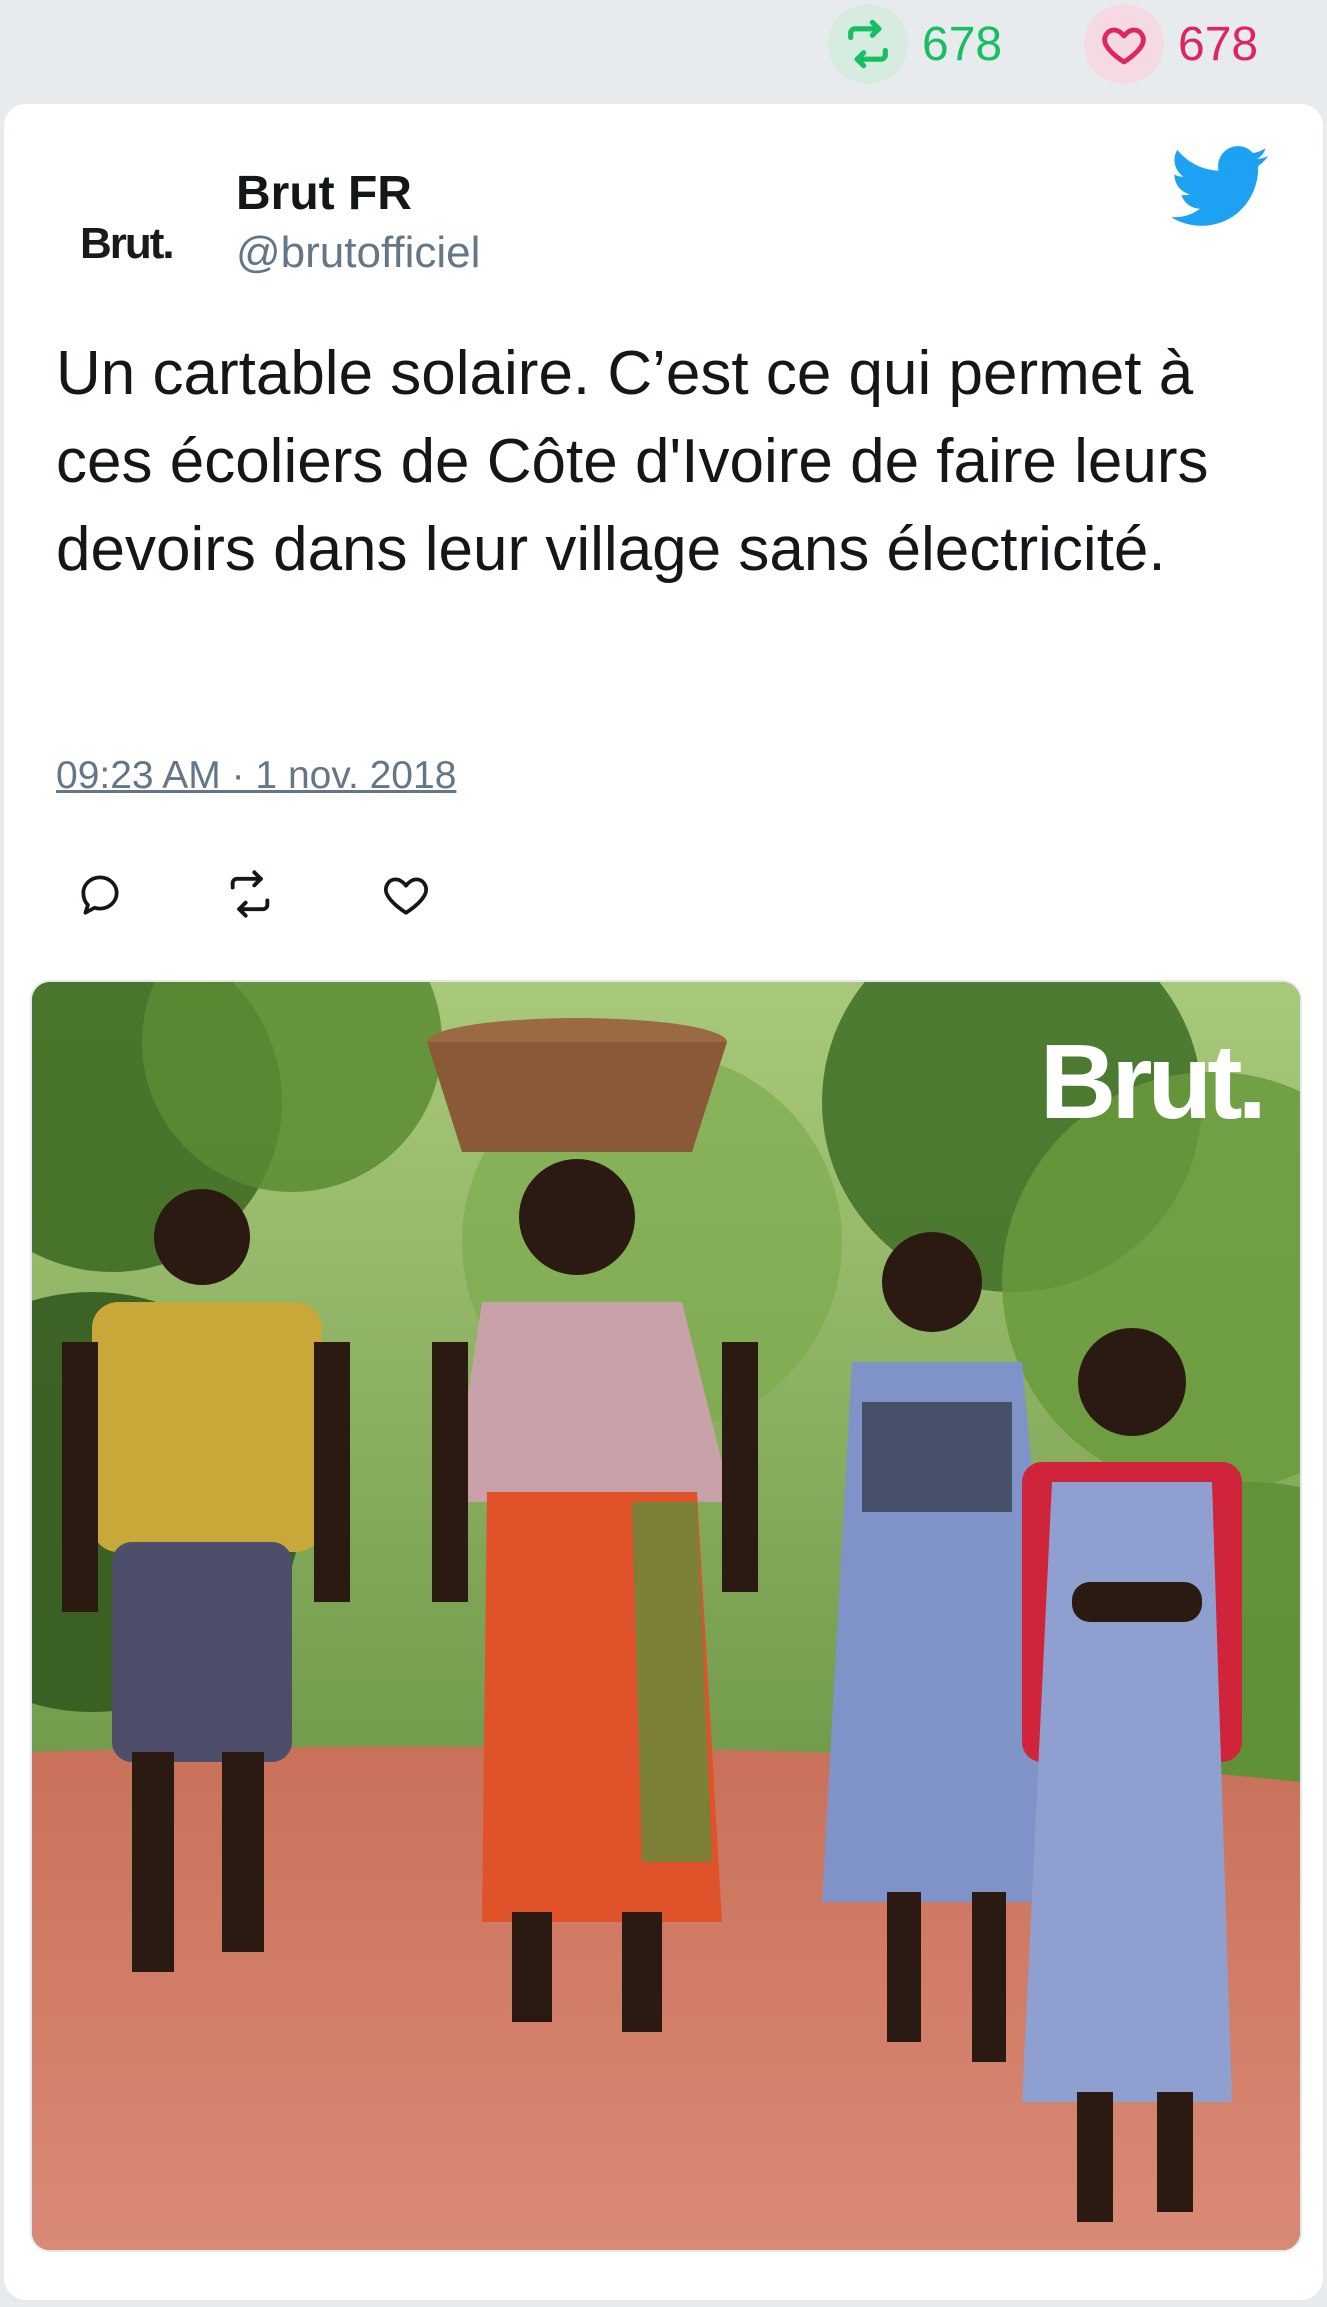  What do you see at coordinates (256, 776) in the screenshot?
I see `tweet-timestamp: 09:23 AM · 1 nov. 2018` at bounding box center [256, 776].